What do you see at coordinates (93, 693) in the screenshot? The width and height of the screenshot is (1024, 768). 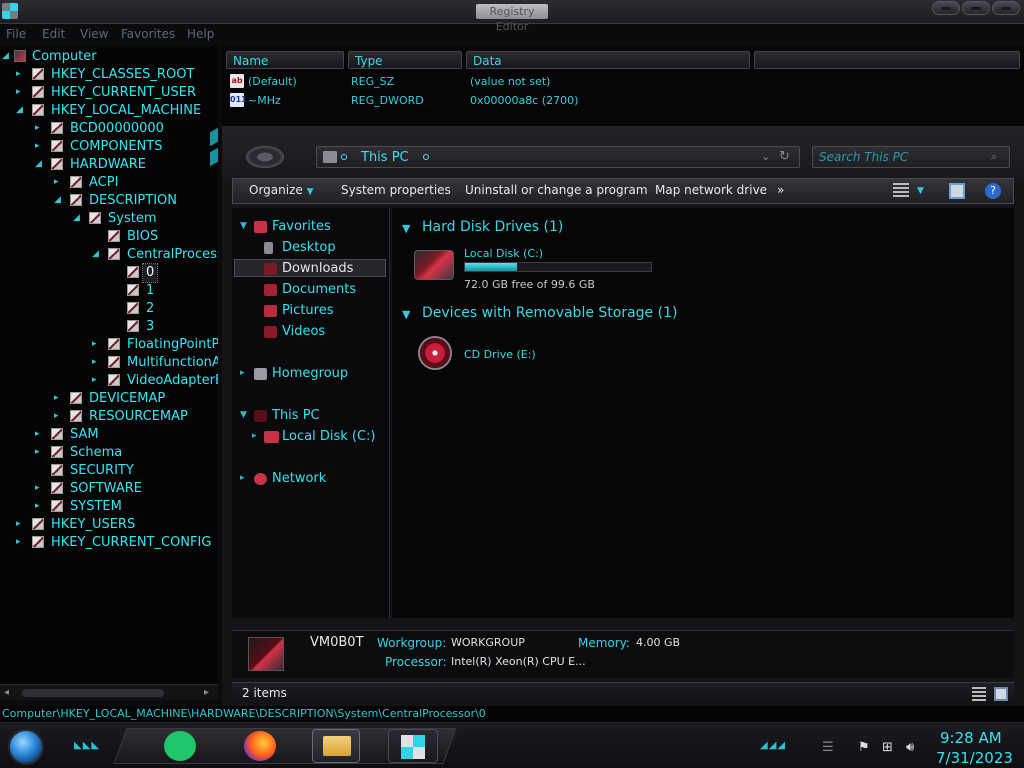 I see `scrollbar-thumb` at bounding box center [93, 693].